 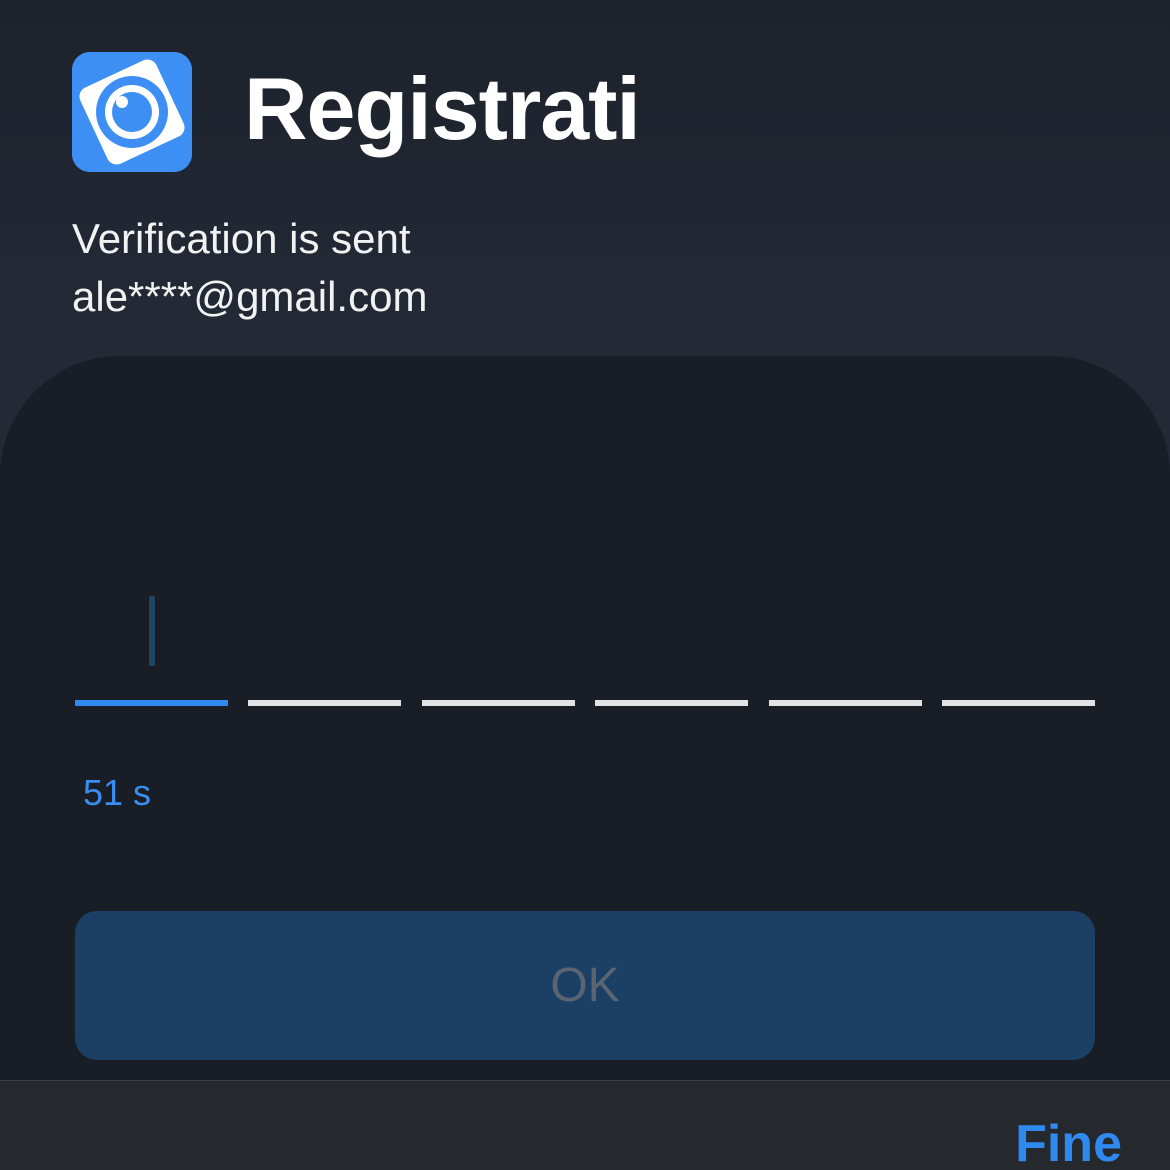 What do you see at coordinates (250, 296) in the screenshot?
I see `email-address: ale****@gmail.com` at bounding box center [250, 296].